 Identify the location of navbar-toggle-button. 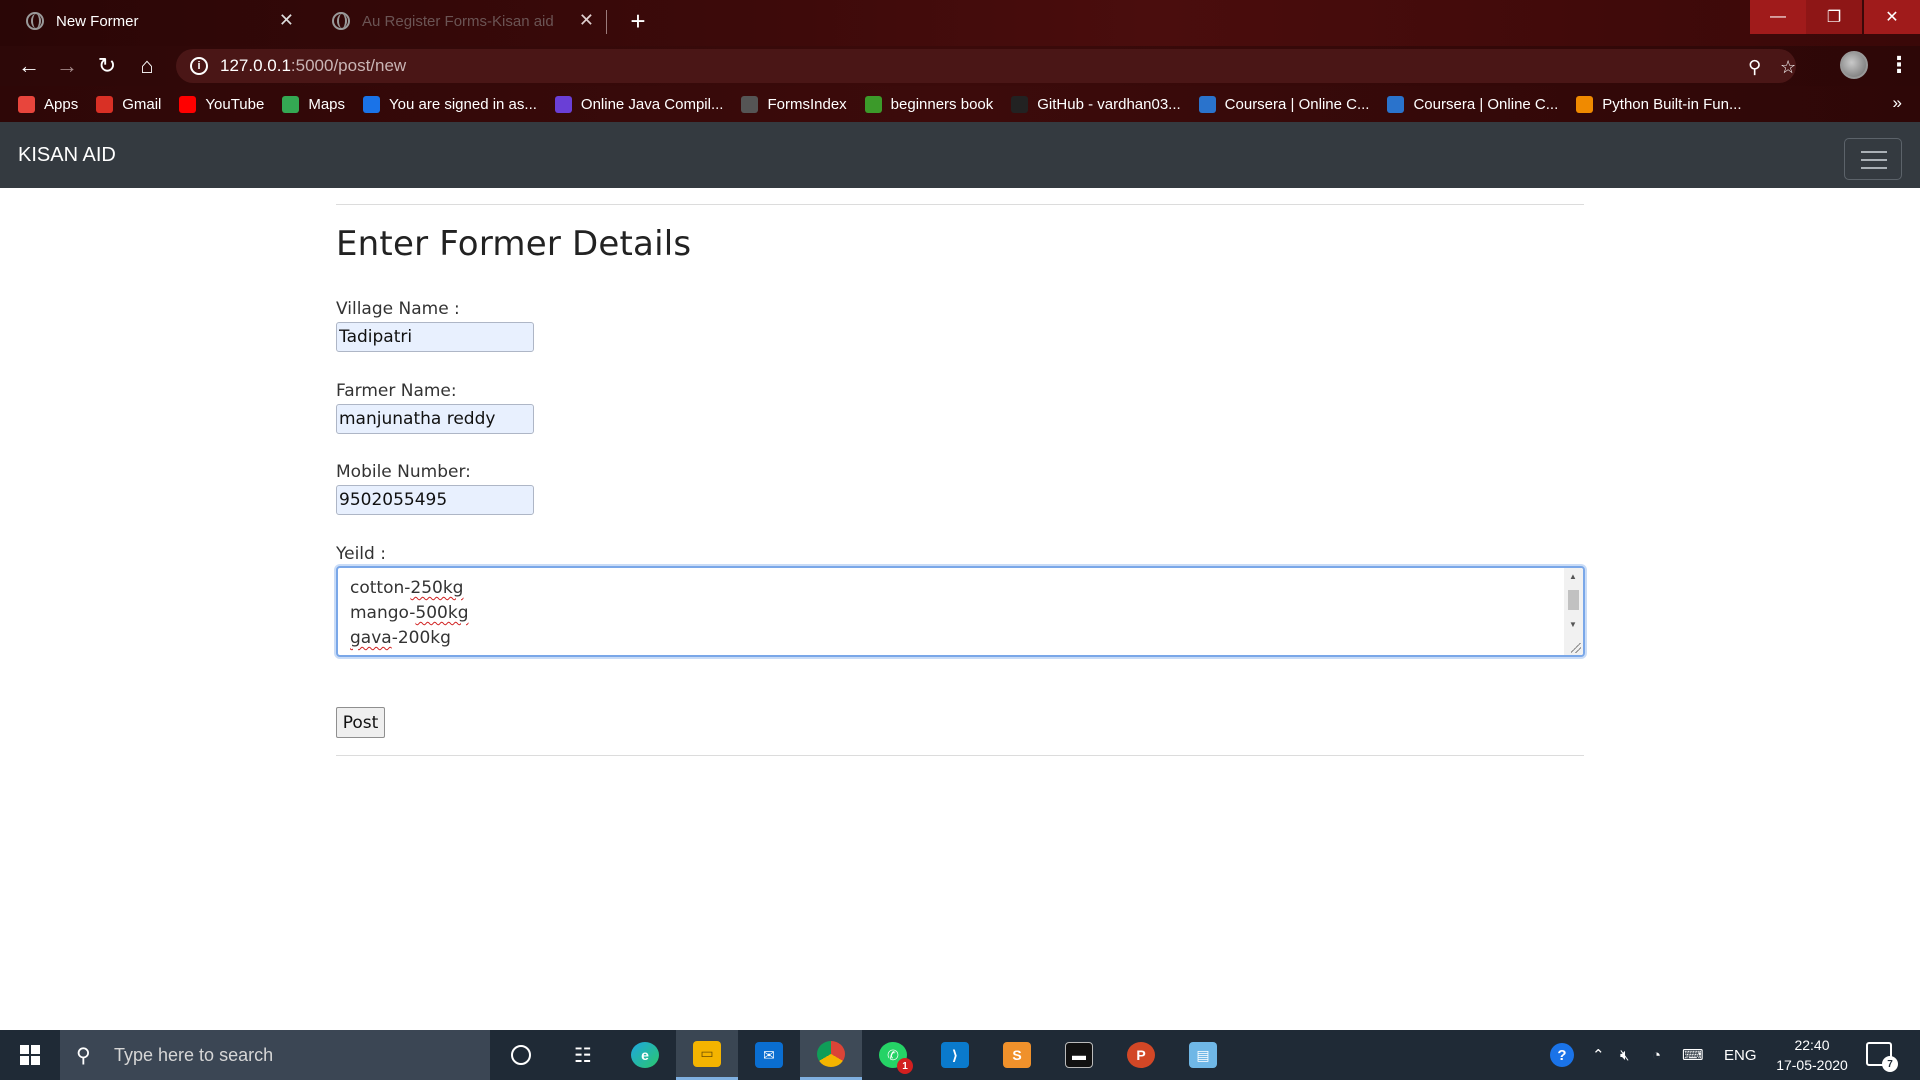
(1873, 159).